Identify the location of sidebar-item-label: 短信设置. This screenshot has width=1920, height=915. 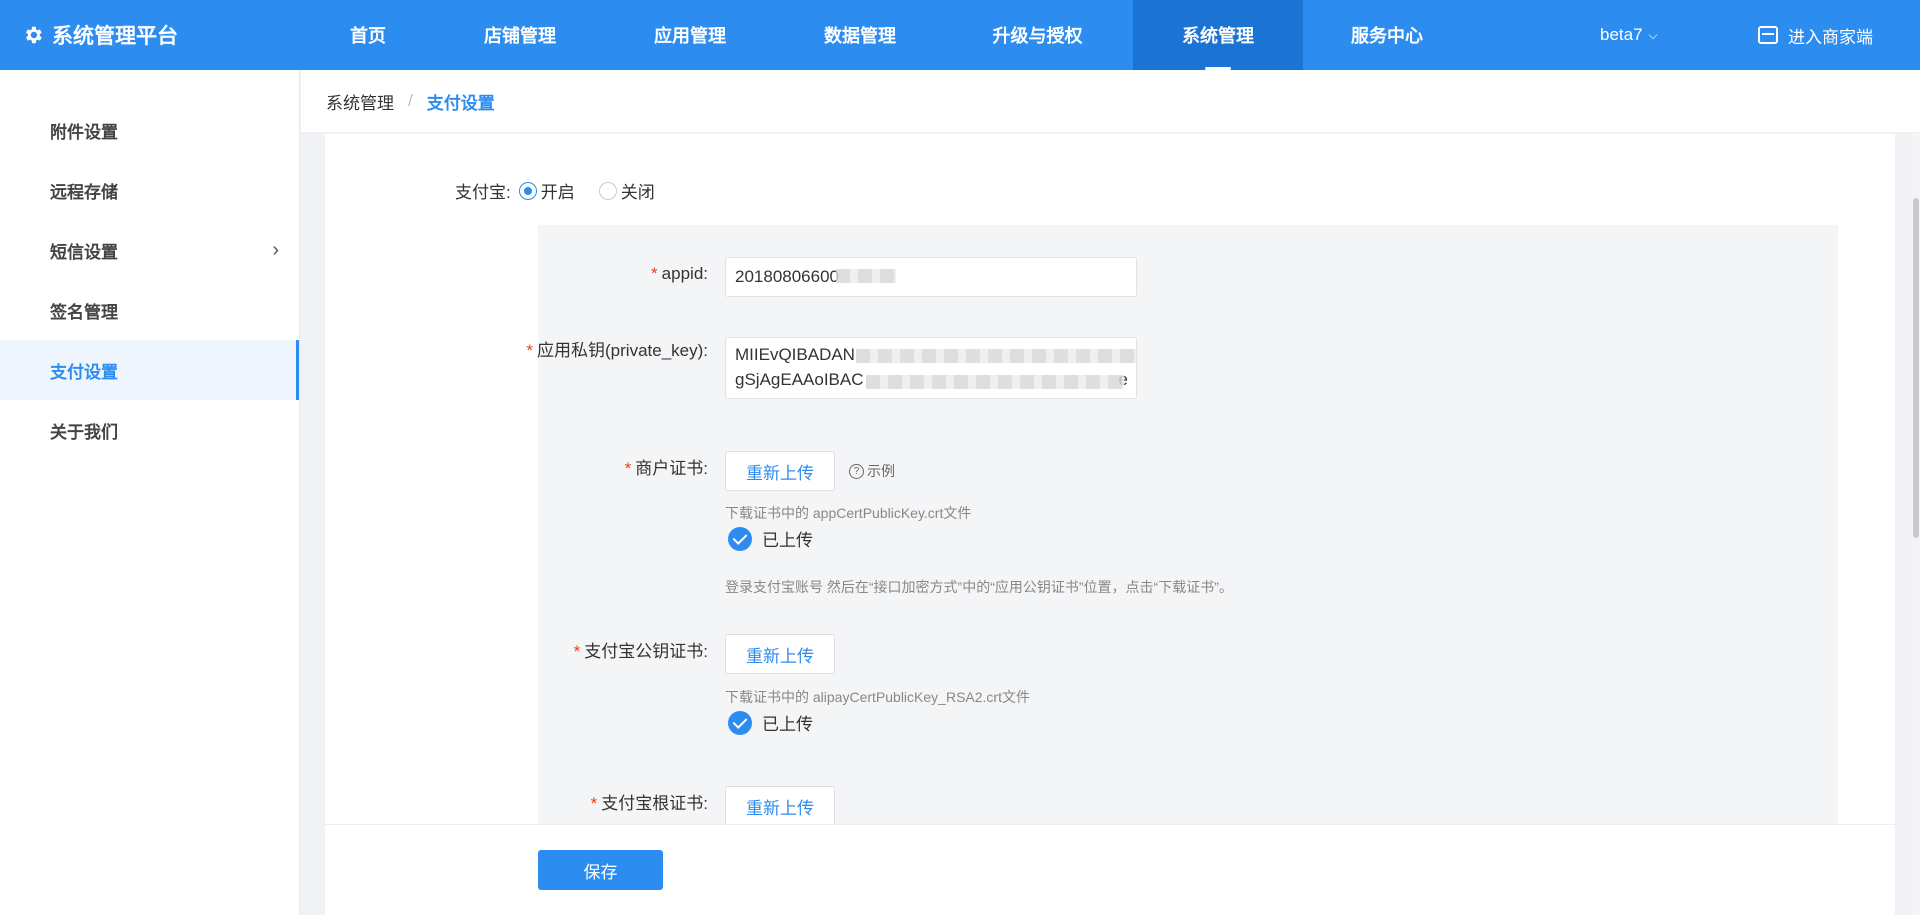
(84, 252).